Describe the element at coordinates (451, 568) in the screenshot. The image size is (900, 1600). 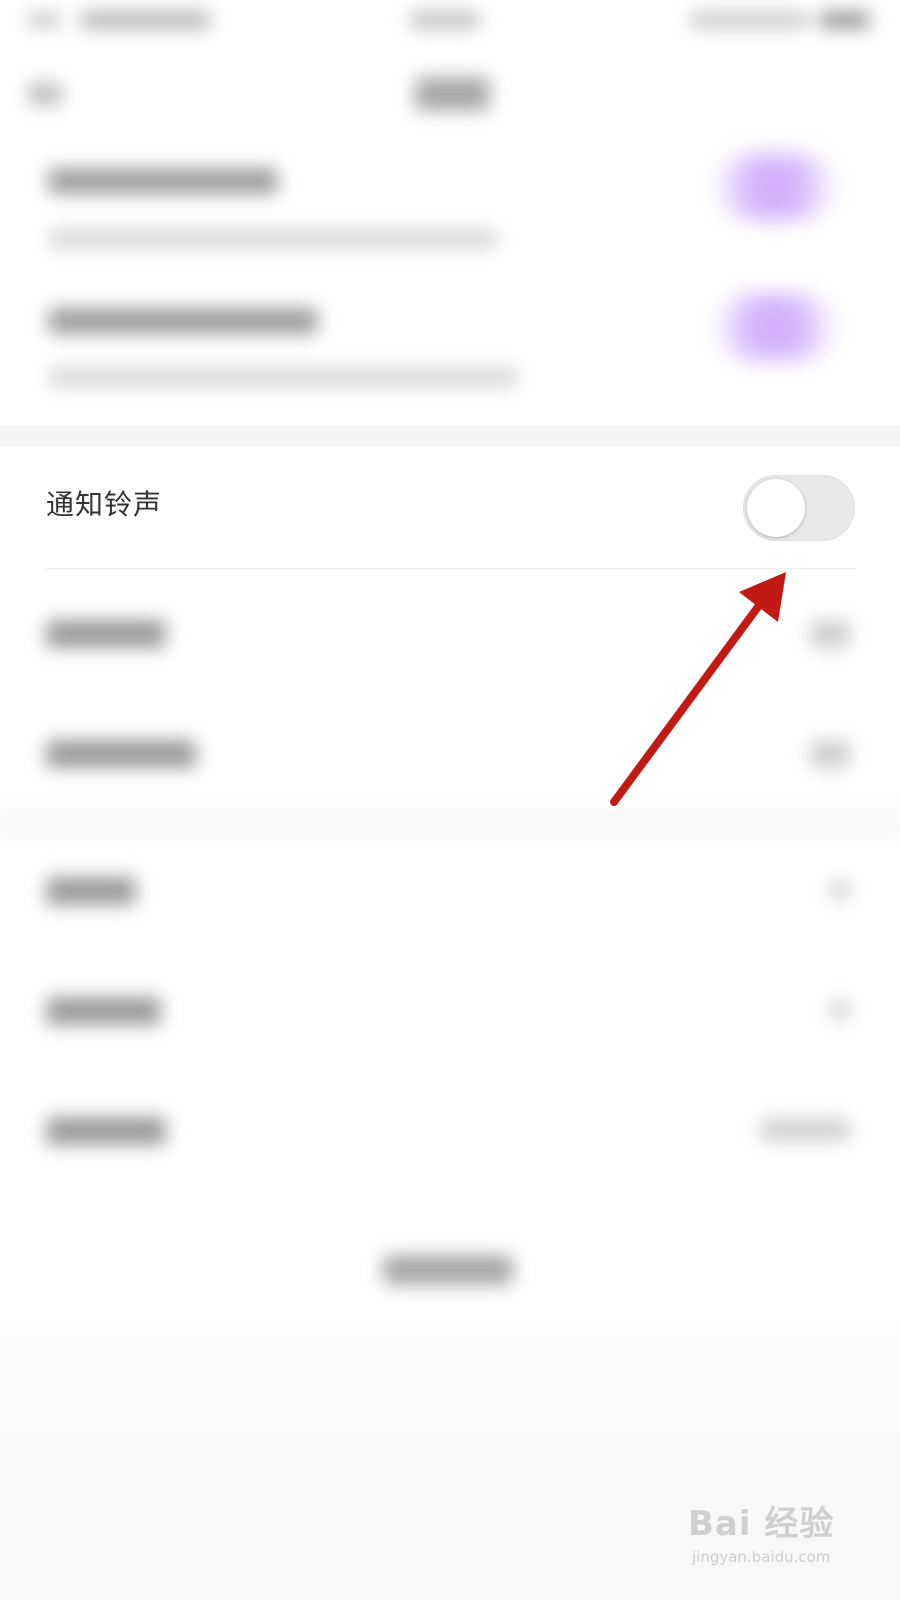
I see `row-separator` at that location.